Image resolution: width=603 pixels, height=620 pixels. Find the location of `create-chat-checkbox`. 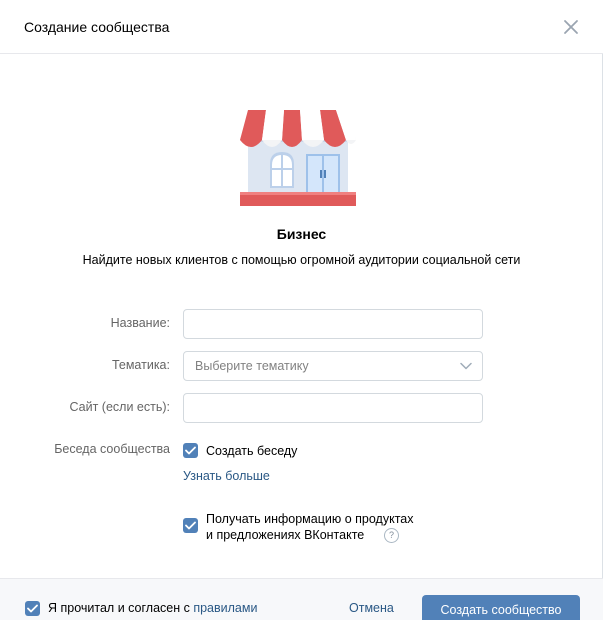

create-chat-checkbox is located at coordinates (190, 450).